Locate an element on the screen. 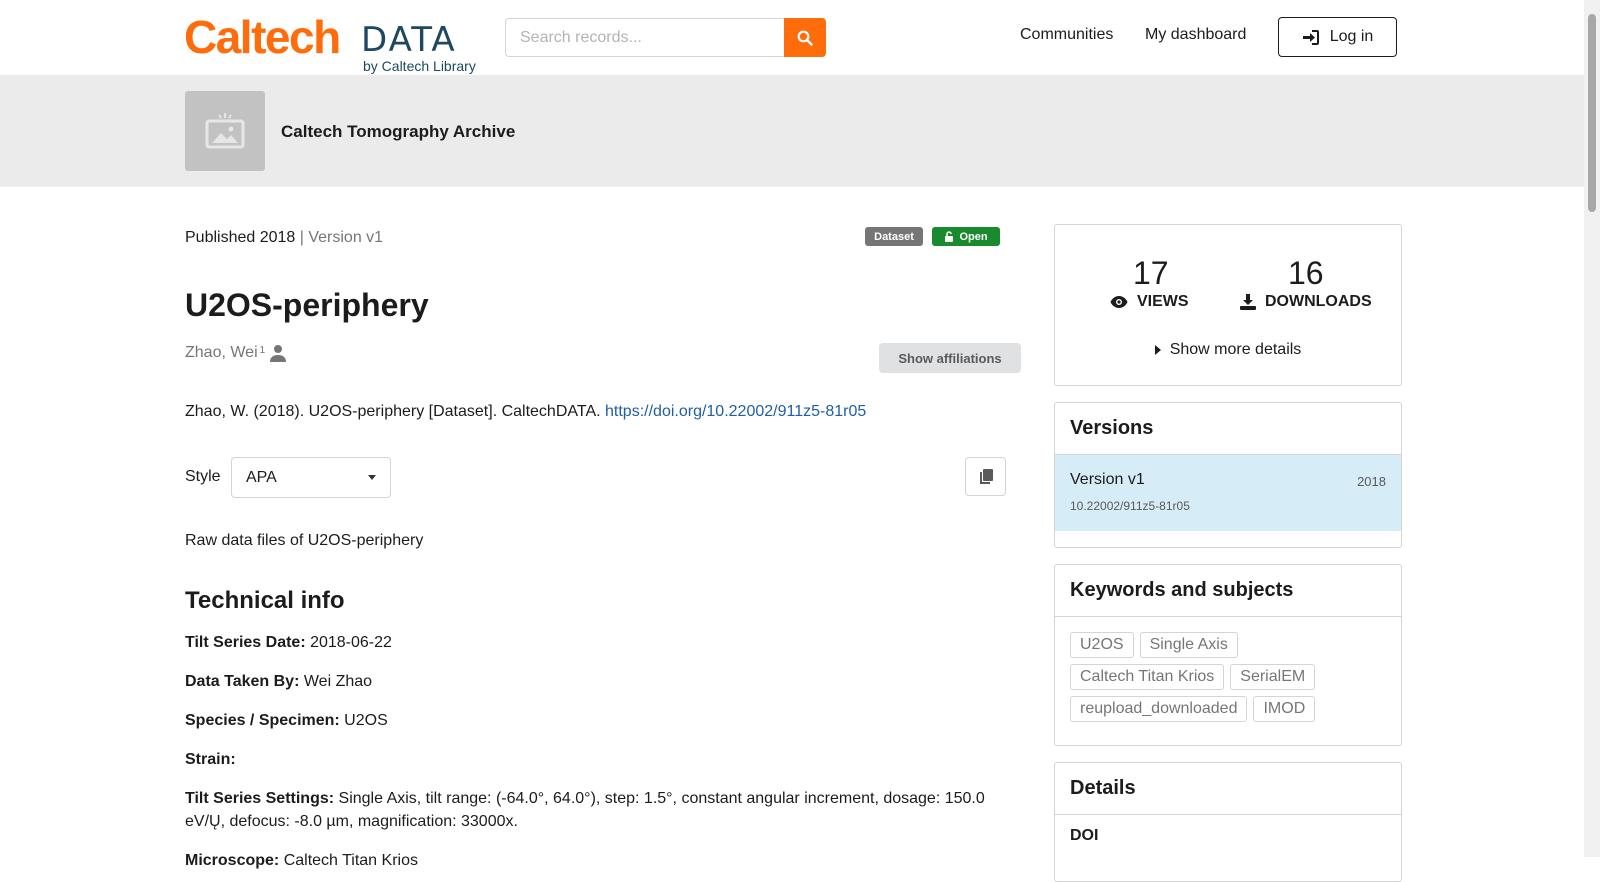 The width and height of the screenshot is (1600, 882). login-button: Log in is located at coordinates (1337, 37).